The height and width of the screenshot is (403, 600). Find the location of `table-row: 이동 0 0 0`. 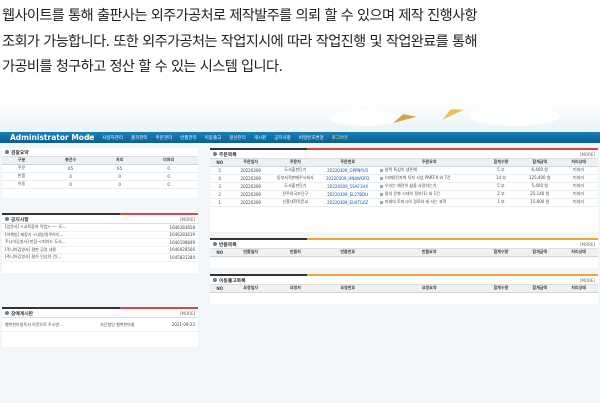

table-row: 이동 0 0 0 is located at coordinates (100, 184).